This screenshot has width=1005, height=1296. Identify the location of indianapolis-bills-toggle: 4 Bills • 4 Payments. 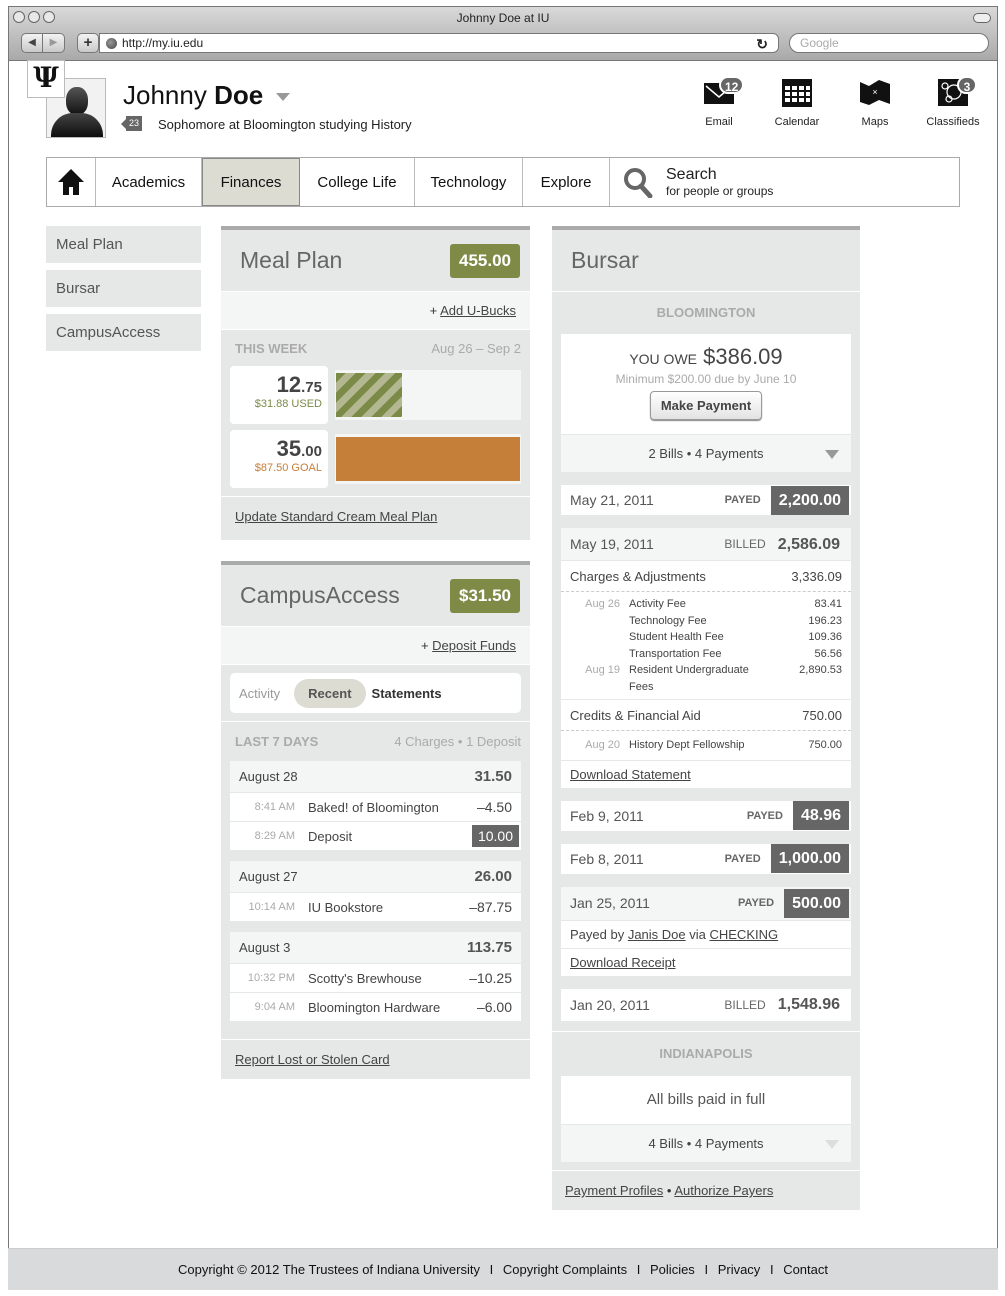
(706, 1142).